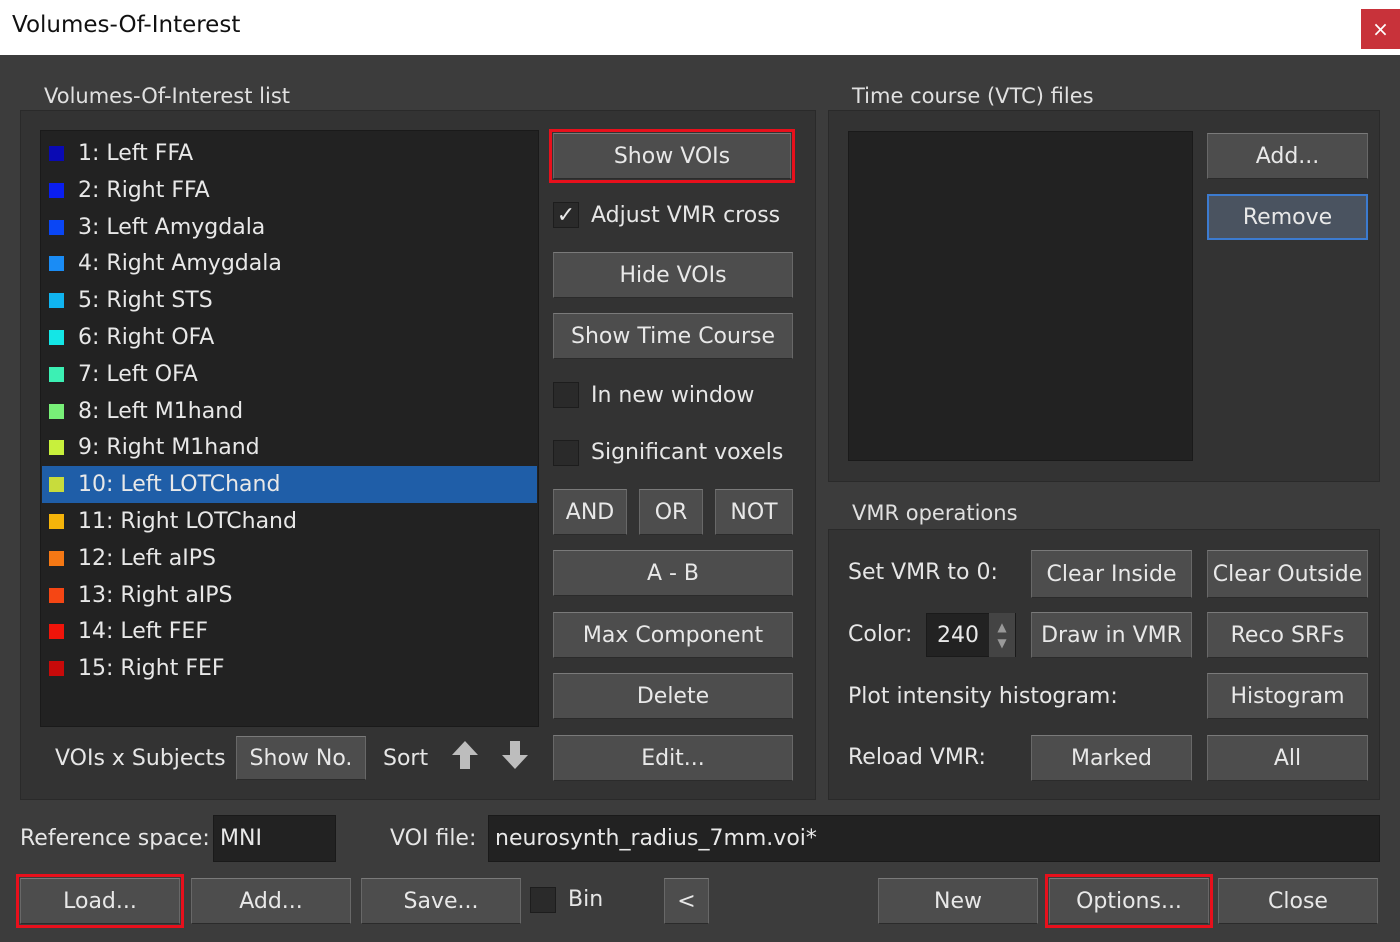 The width and height of the screenshot is (1400, 942). I want to click on reference-space-label: Reference space:, so click(115, 838).